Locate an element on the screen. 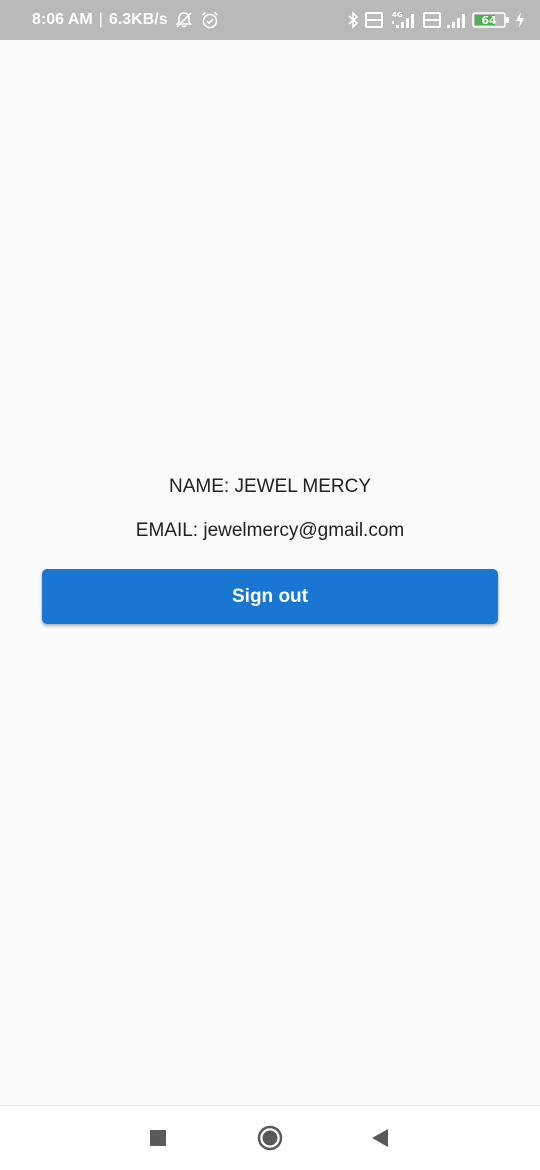  charging-icon is located at coordinates (520, 20).